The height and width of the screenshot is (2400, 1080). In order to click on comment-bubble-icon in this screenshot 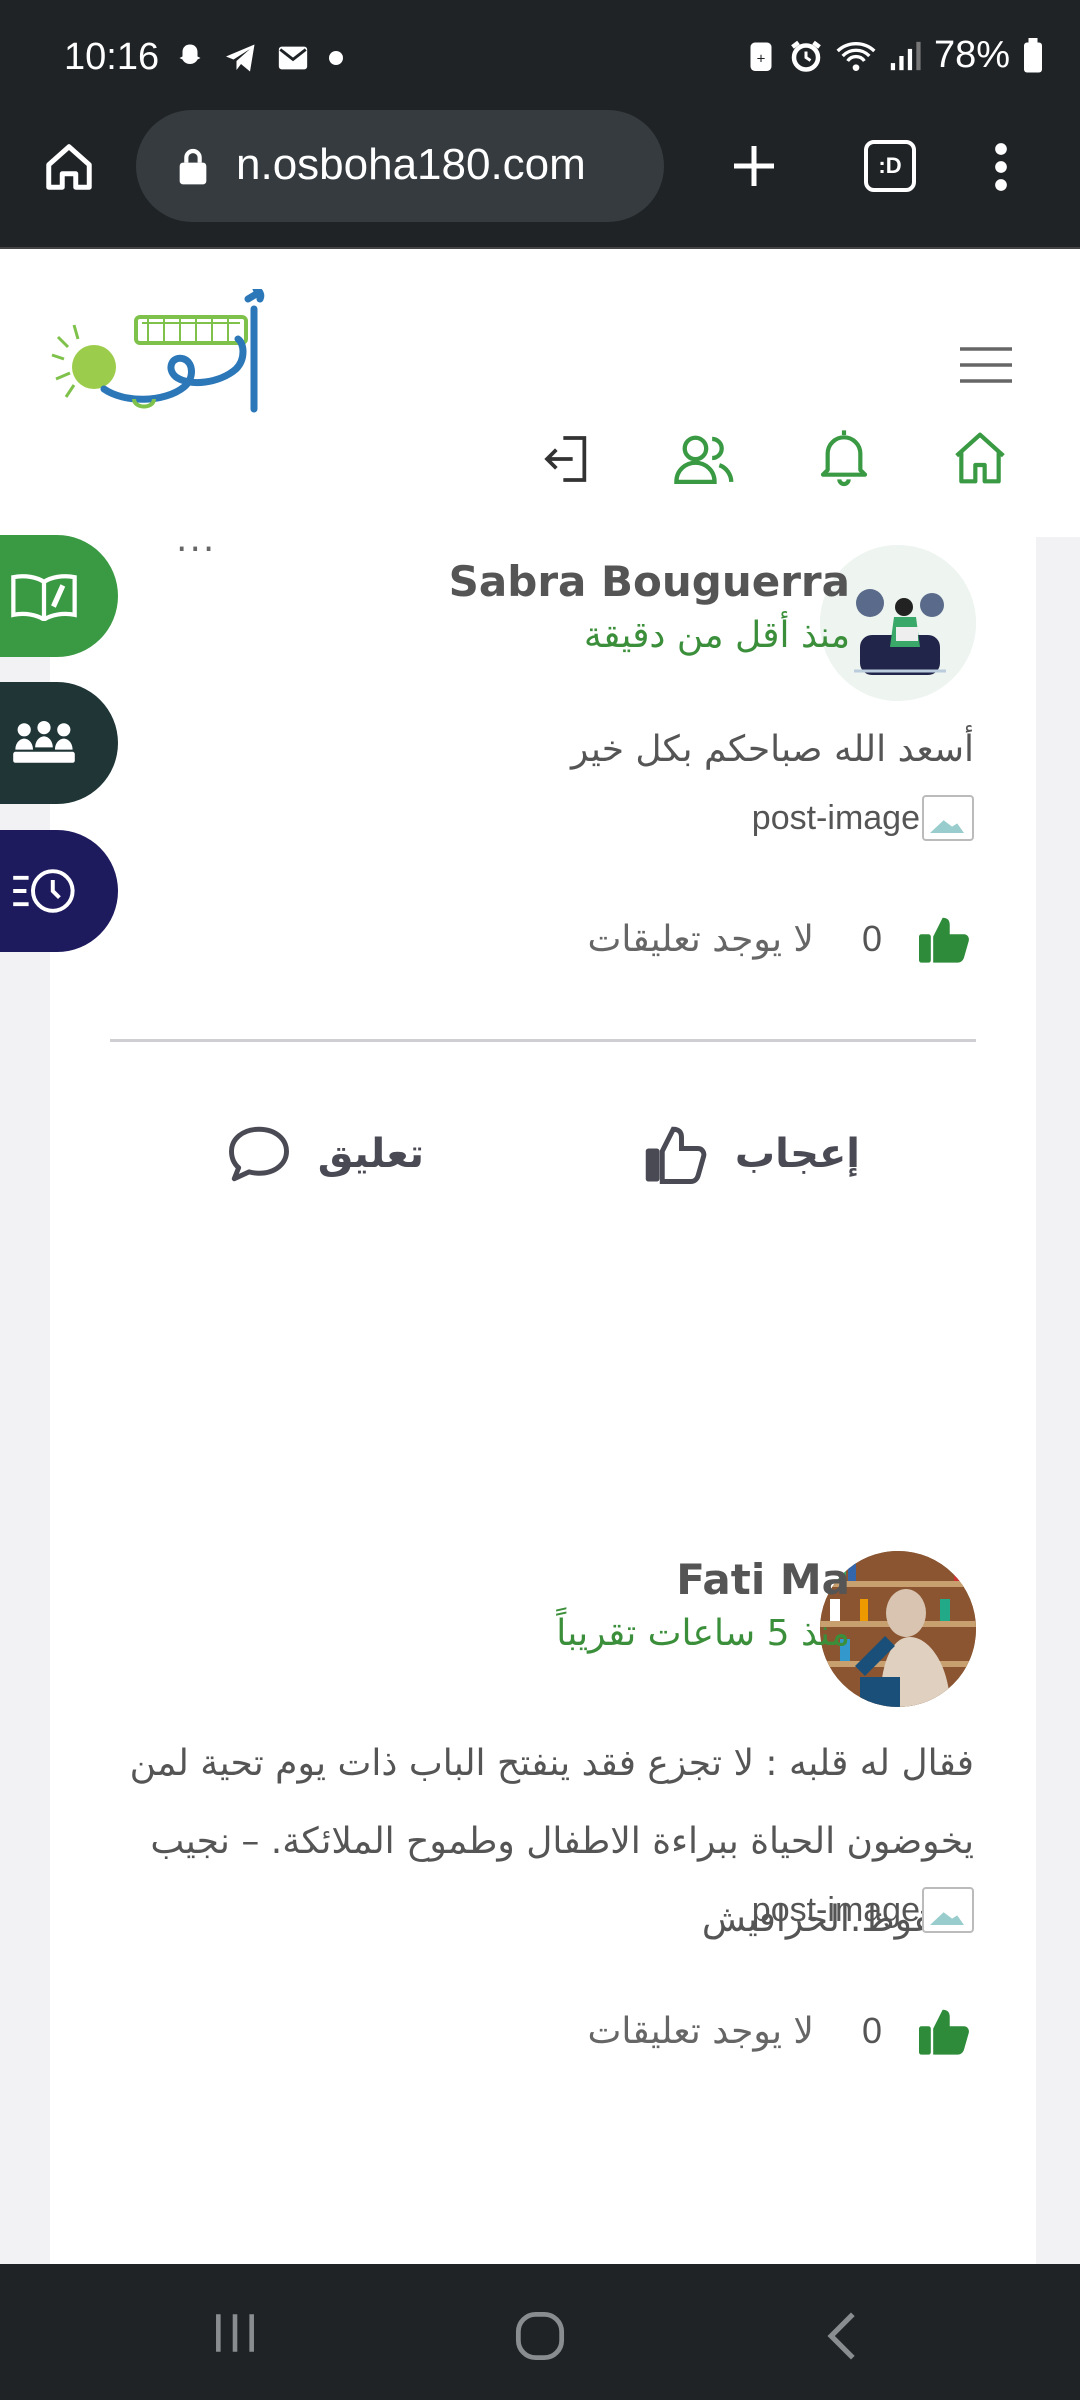, I will do `click(258, 1154)`.